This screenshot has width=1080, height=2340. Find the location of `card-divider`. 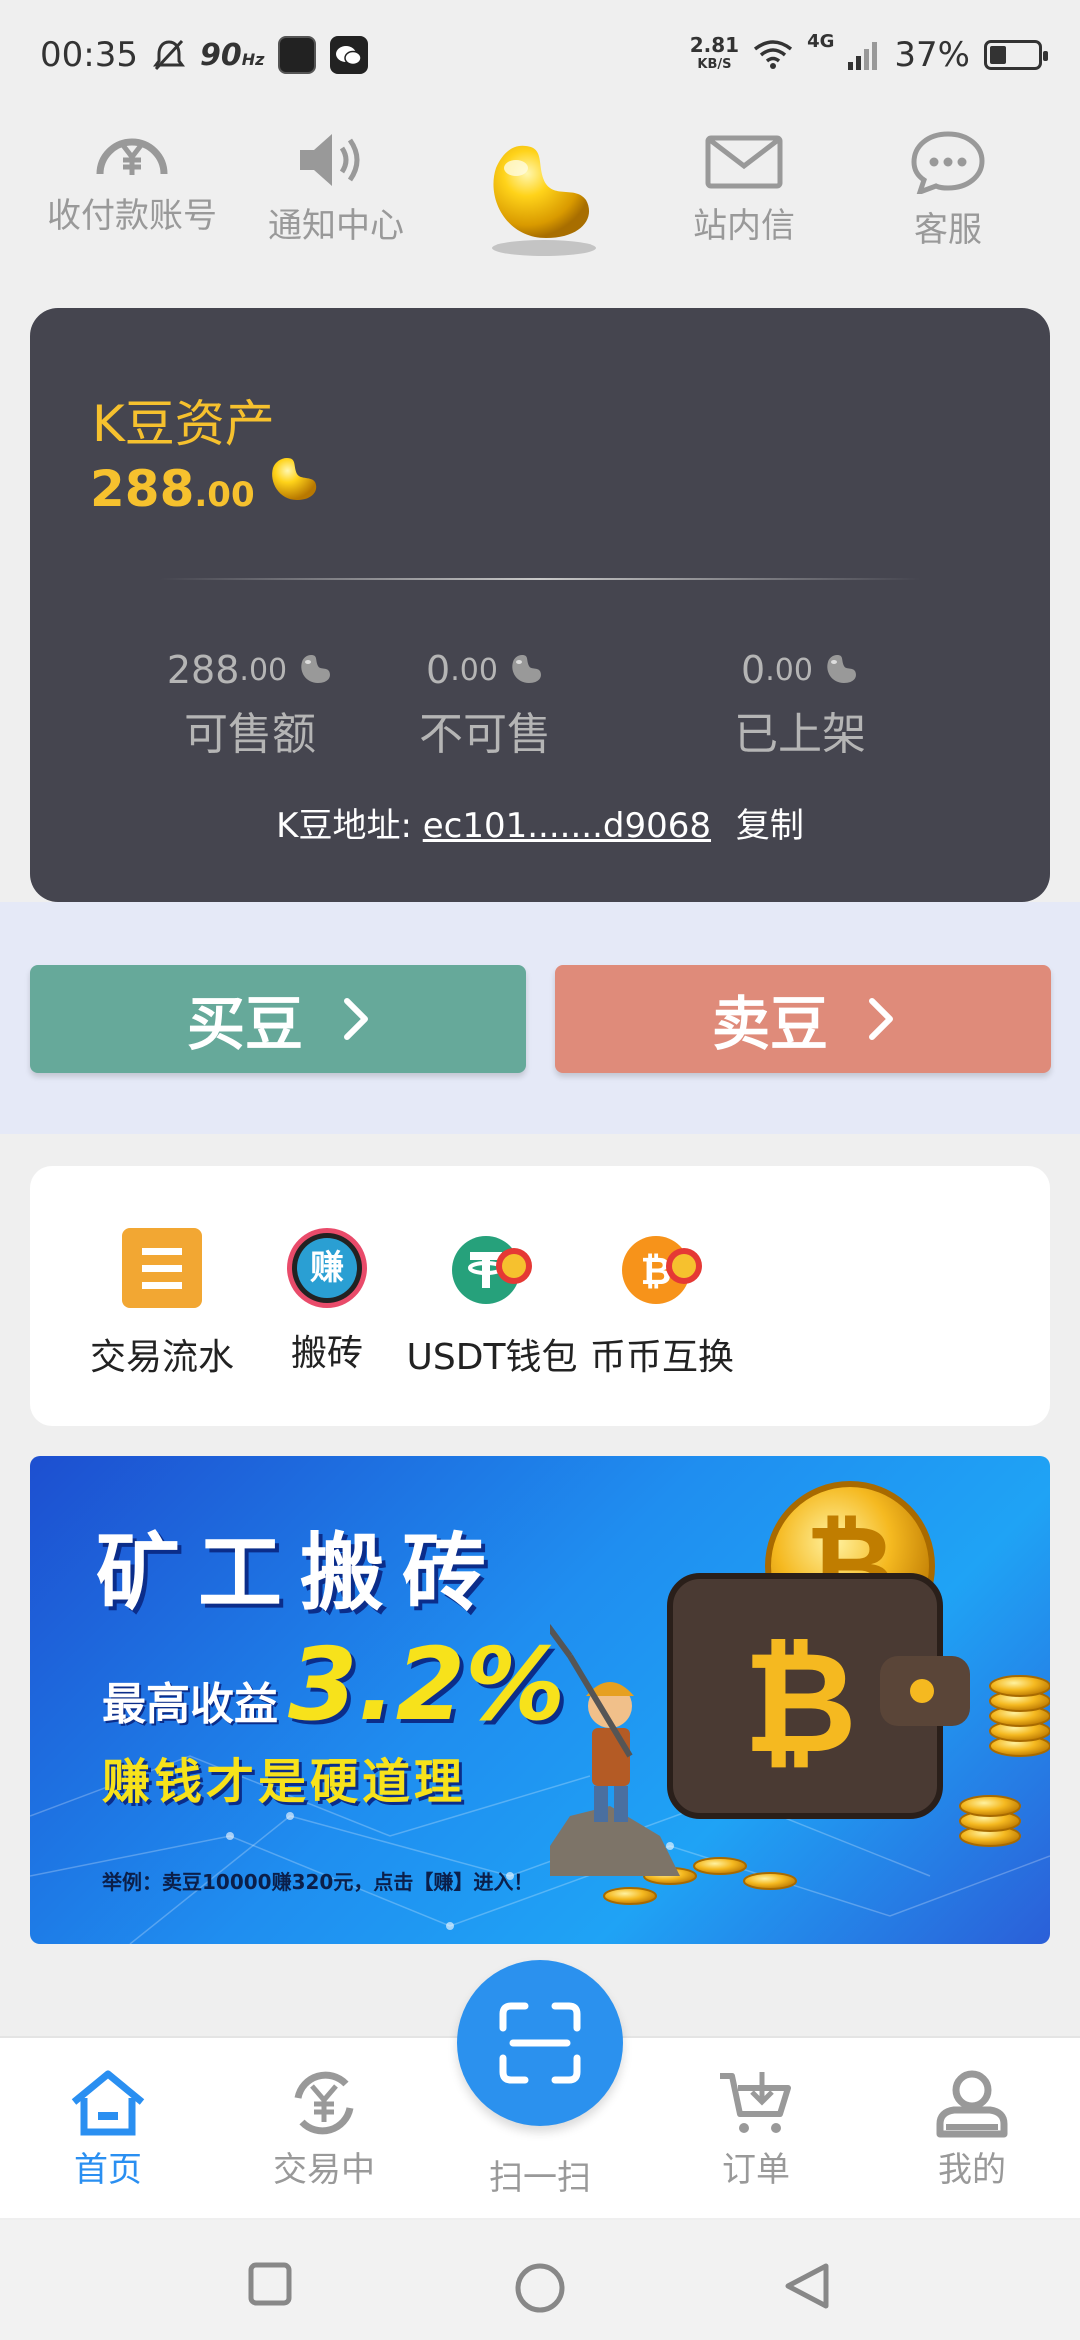

card-divider is located at coordinates (540, 579).